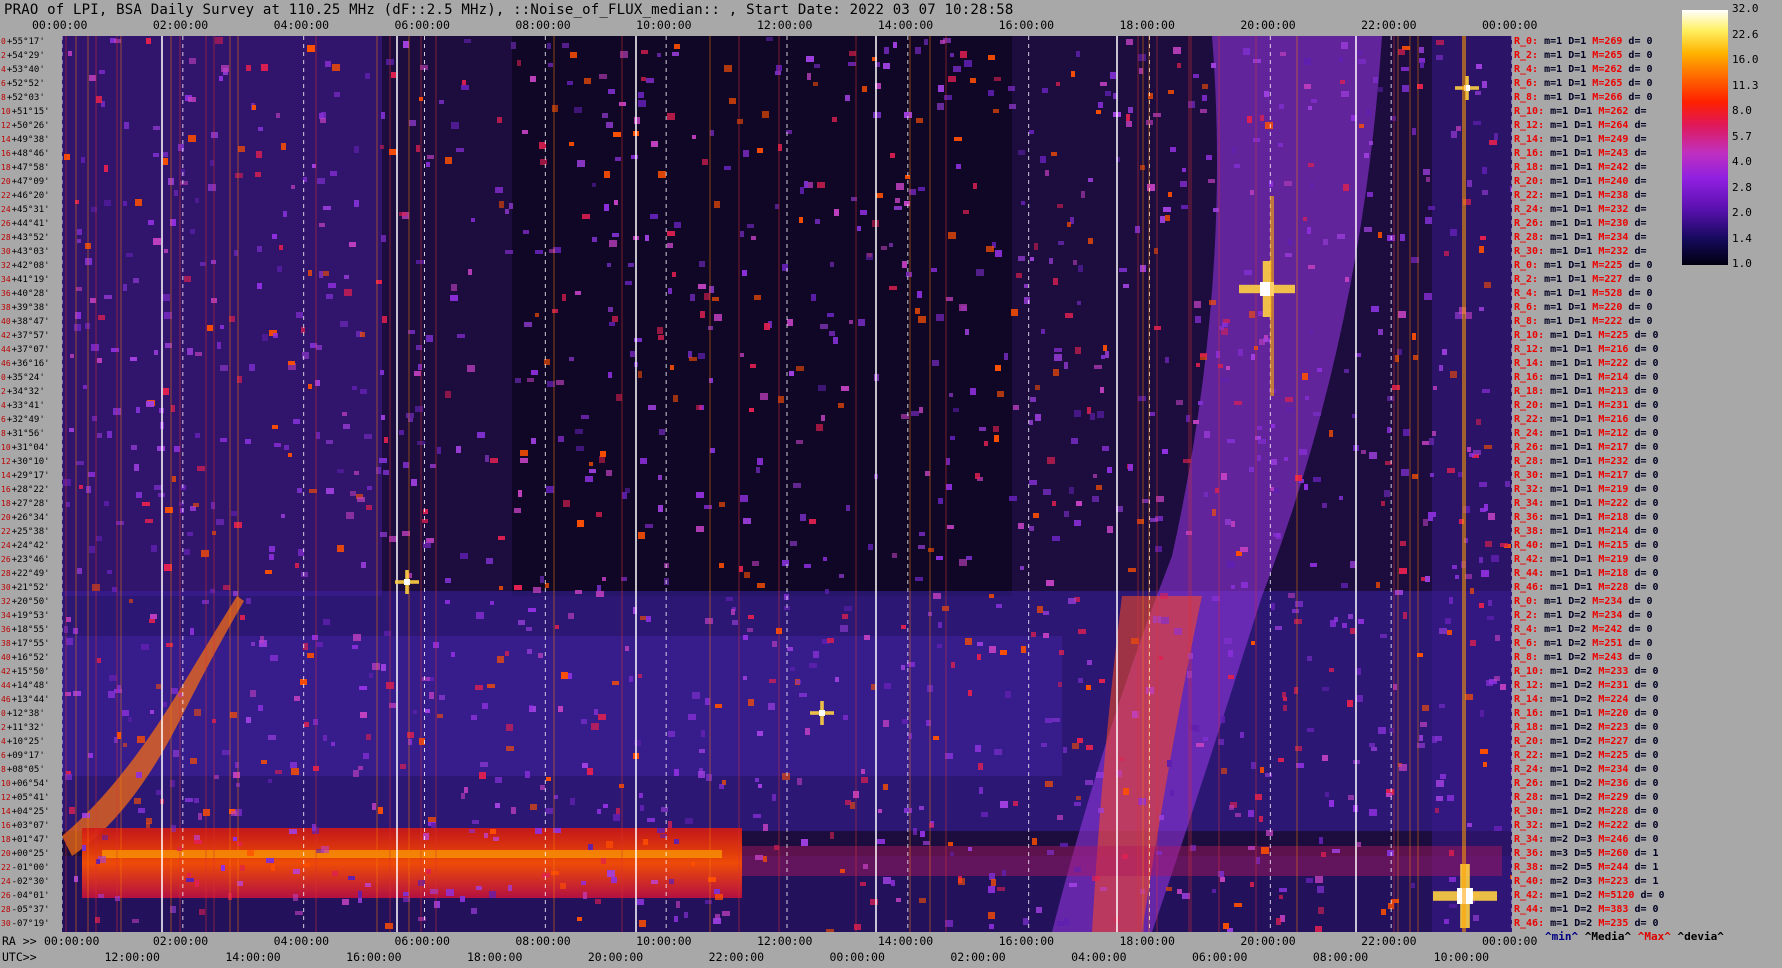 This screenshot has width=1782, height=968. Describe the element at coordinates (6, 643) in the screenshot. I see `declination-index: 38` at that location.